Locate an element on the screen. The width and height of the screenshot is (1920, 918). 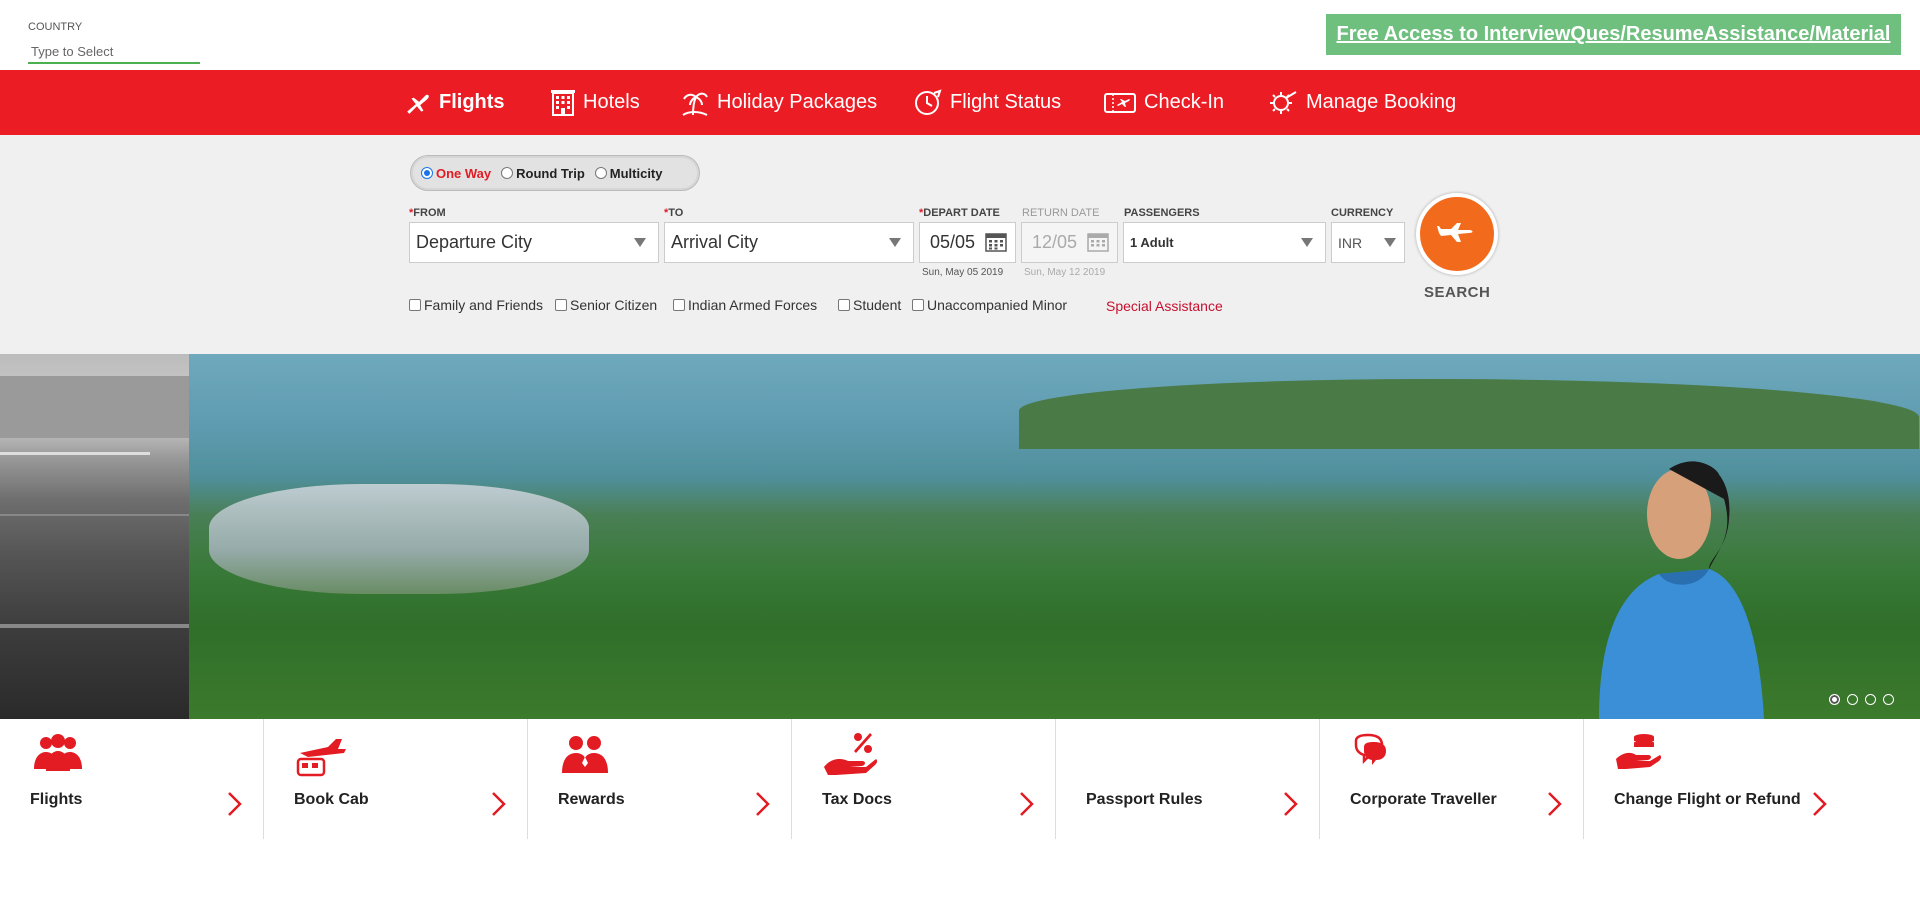
trip-one-way-label: One Way is located at coordinates (464, 173).